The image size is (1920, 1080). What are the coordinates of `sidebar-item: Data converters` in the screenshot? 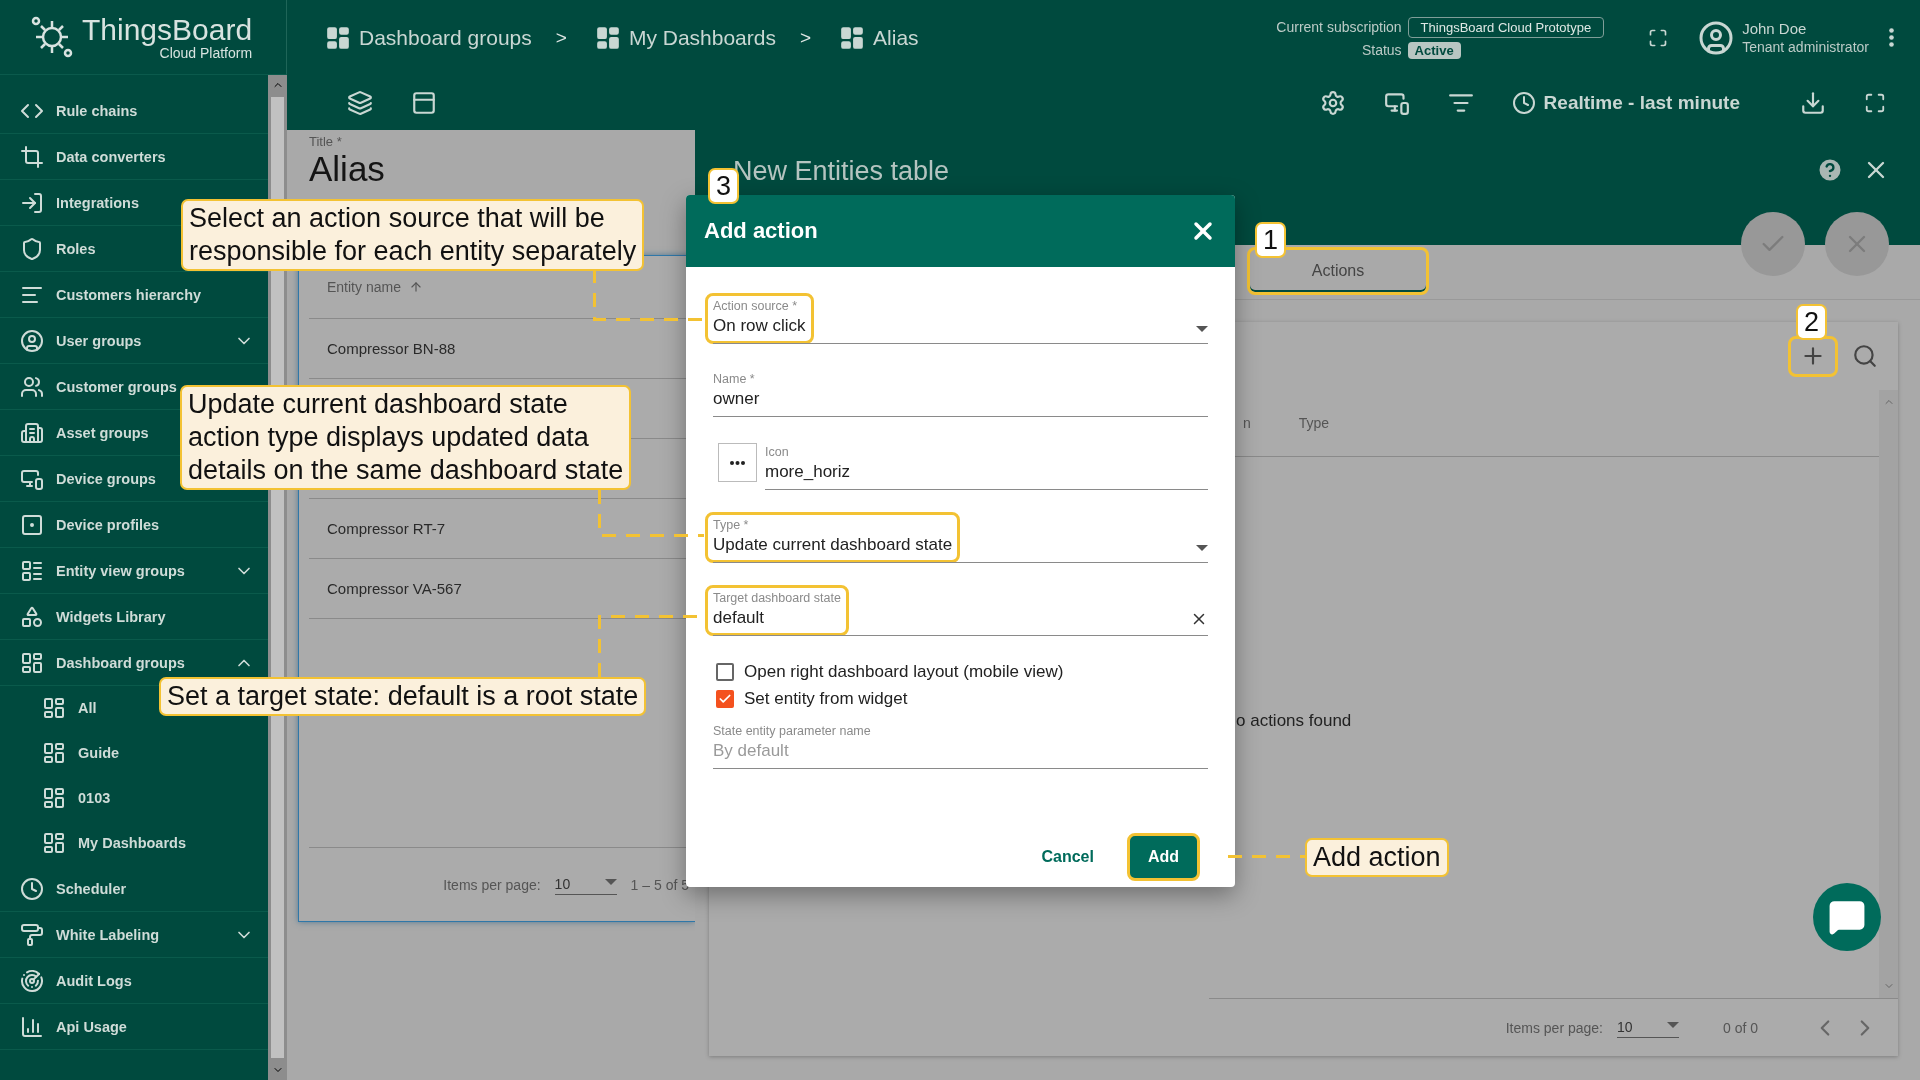 It's located at (93, 156).